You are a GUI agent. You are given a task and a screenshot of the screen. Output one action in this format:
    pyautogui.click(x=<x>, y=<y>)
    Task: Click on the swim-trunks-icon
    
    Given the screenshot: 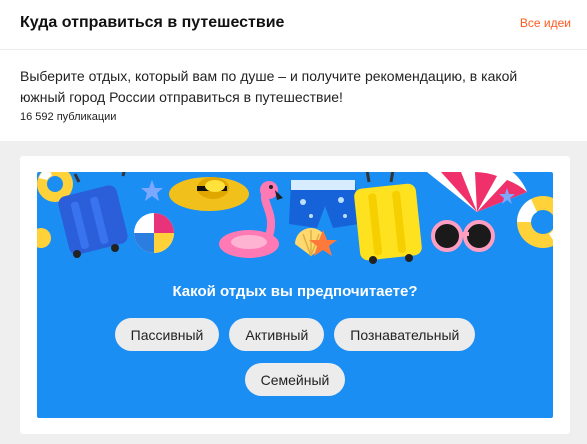 What is the action you would take?
    pyautogui.click(x=324, y=204)
    